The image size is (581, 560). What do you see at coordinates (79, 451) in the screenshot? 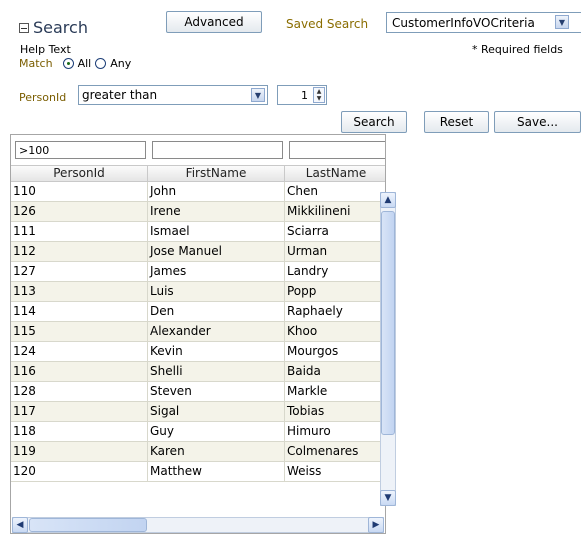
I see `cell-personid: 119` at bounding box center [79, 451].